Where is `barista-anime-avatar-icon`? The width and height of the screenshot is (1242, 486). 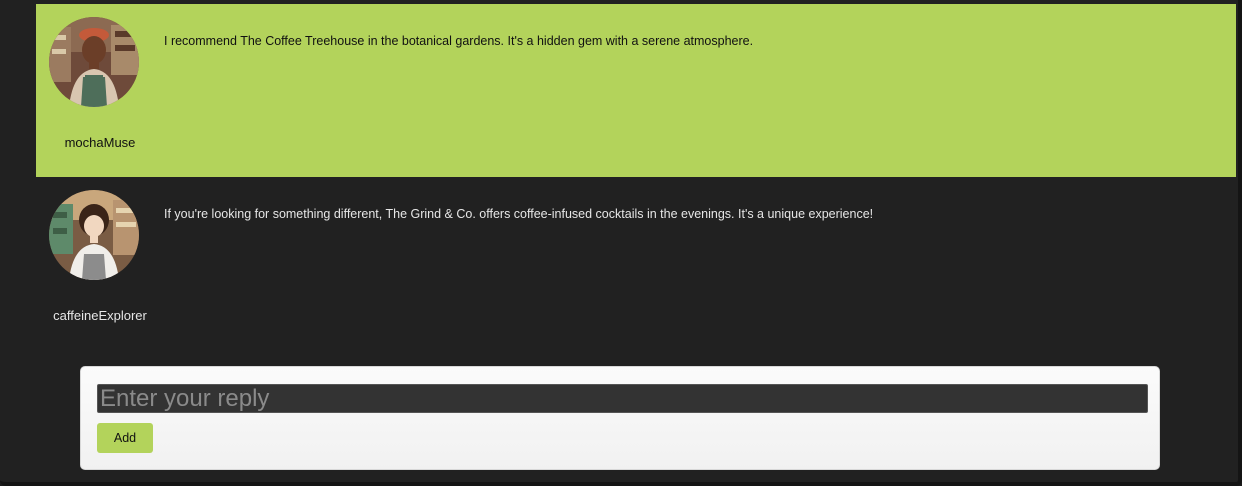 barista-anime-avatar-icon is located at coordinates (94, 235).